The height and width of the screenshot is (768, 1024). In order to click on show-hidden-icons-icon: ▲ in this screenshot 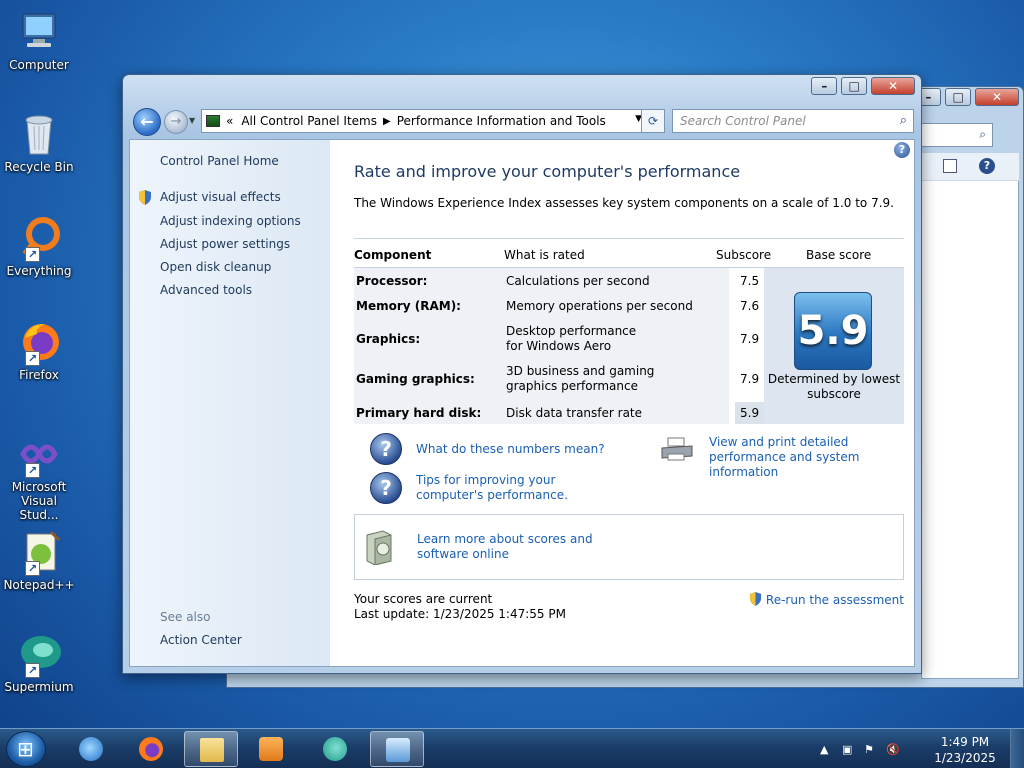, I will do `click(826, 749)`.